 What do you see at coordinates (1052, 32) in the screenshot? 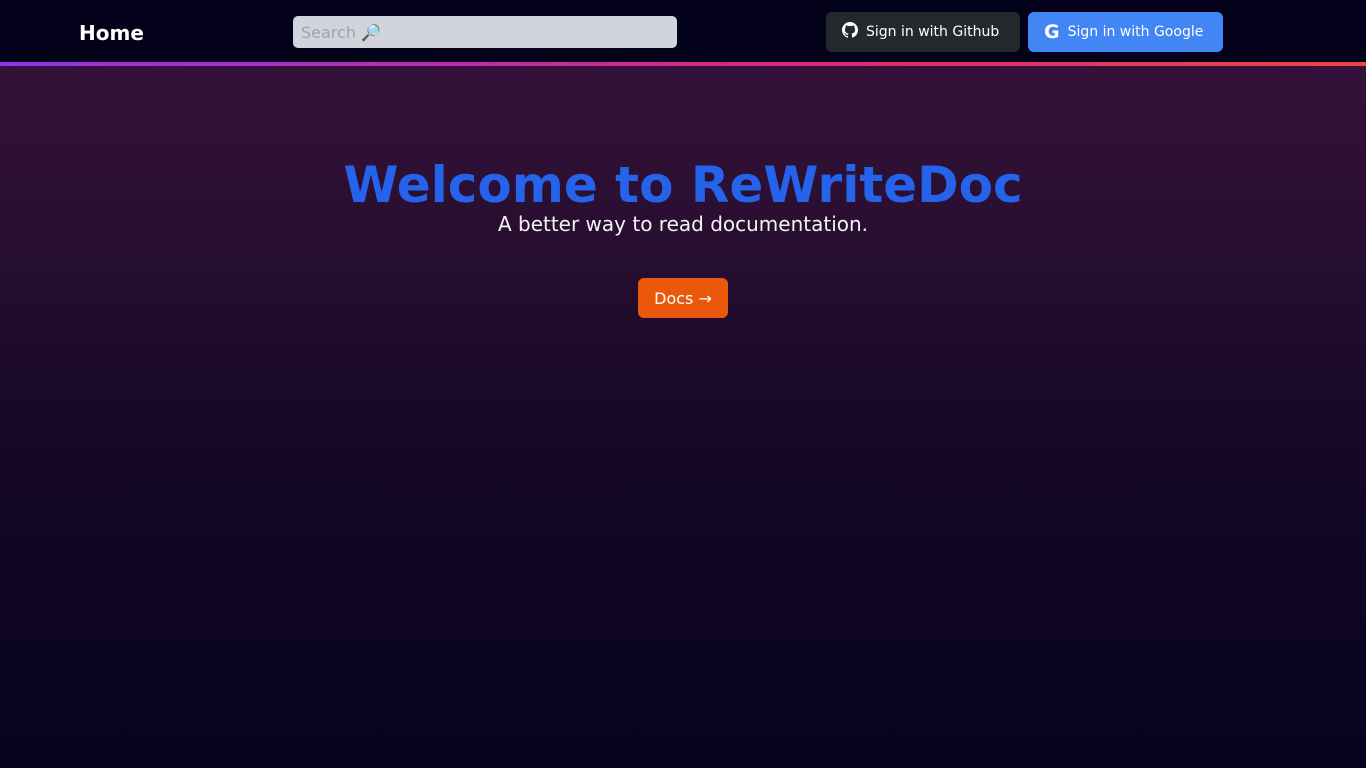
I see `google-icon: G` at bounding box center [1052, 32].